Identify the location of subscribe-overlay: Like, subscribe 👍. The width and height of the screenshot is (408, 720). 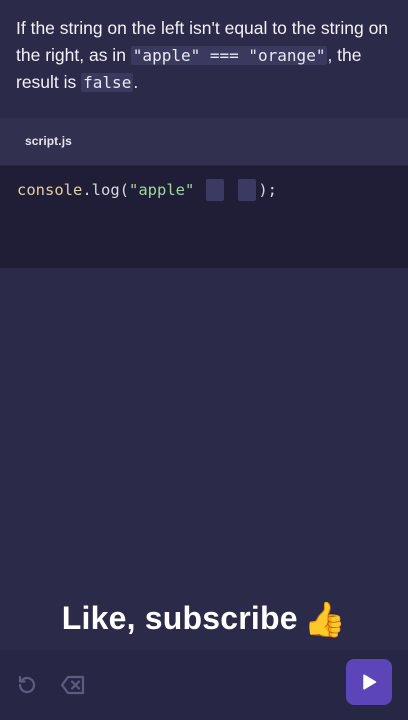
(204, 620).